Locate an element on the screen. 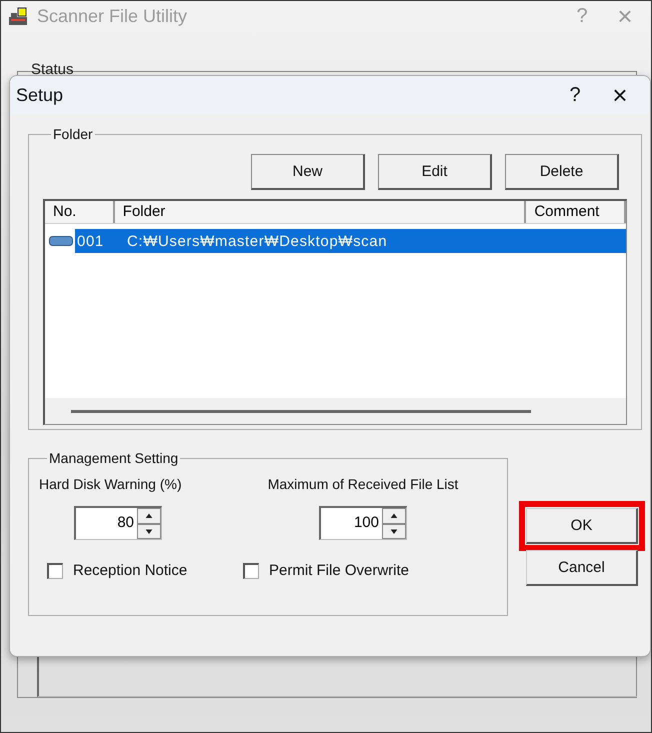  list-row: 001 C:₩Users₩master₩Desktop₩scan is located at coordinates (350, 241).